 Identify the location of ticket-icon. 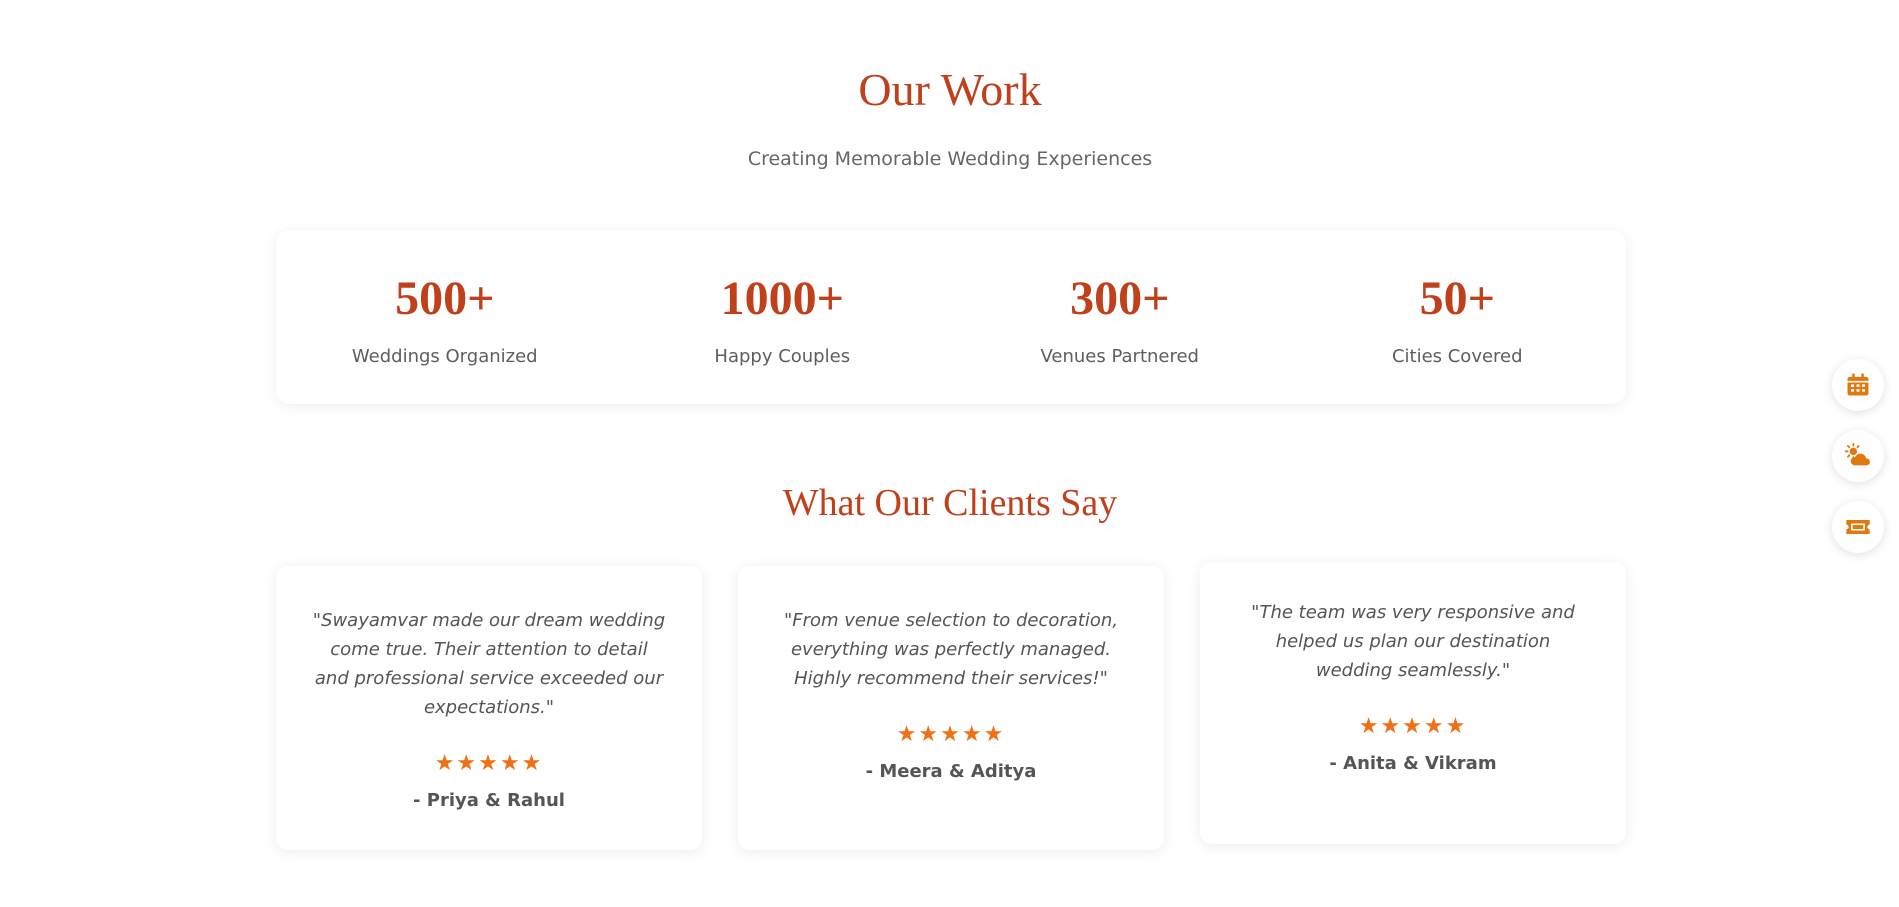
(1858, 527).